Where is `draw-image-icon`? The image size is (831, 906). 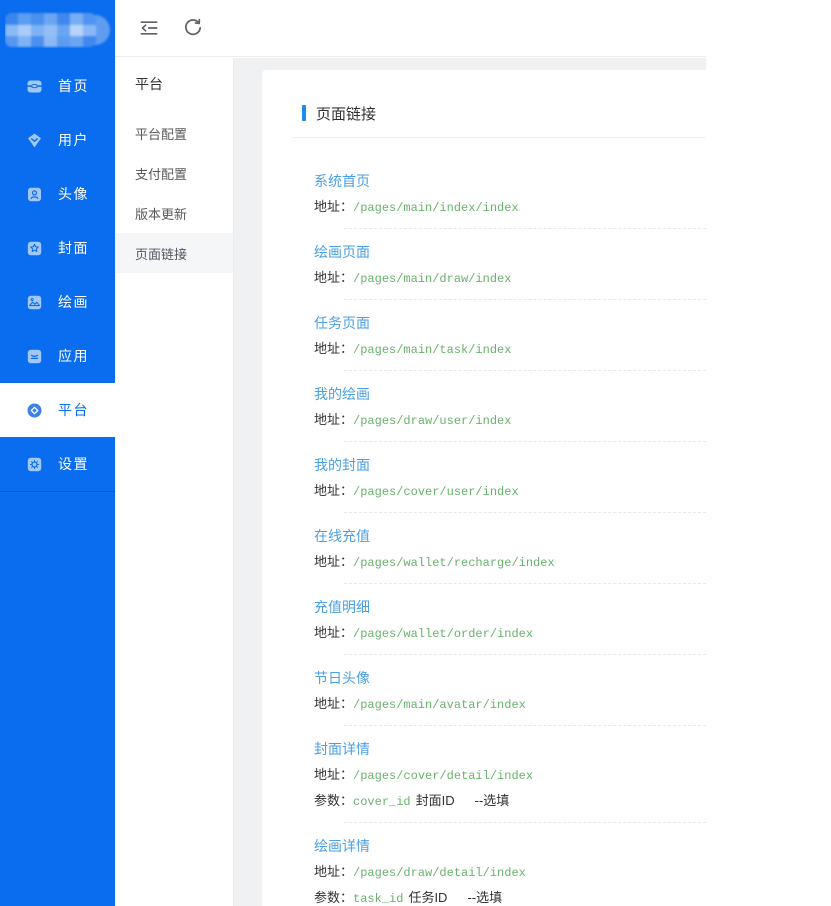
draw-image-icon is located at coordinates (34, 302).